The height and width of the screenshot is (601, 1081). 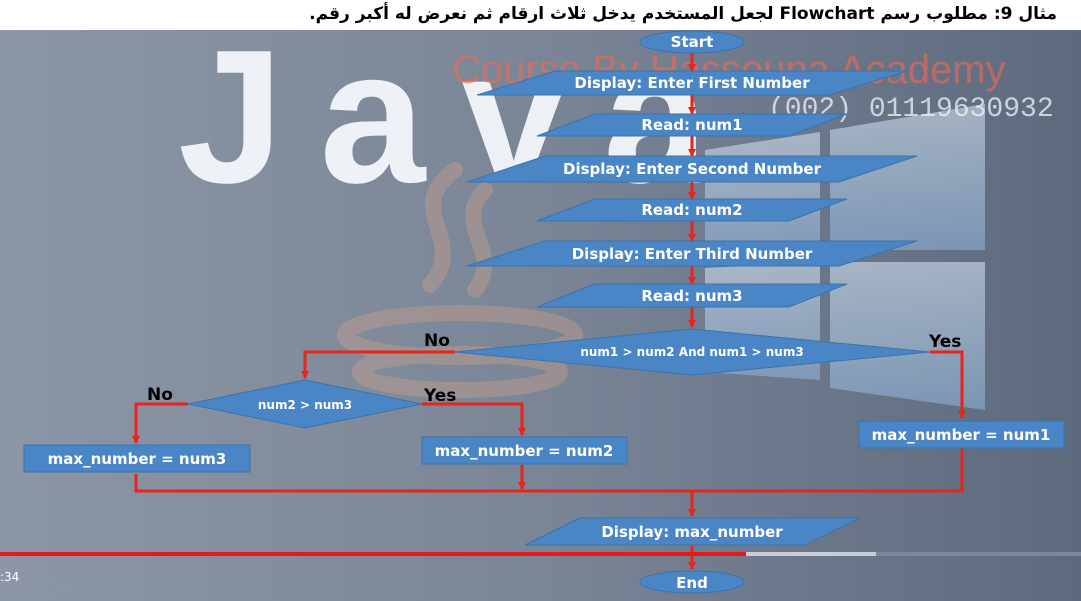 I want to click on fullscreen-icon, so click(x=78, y=587).